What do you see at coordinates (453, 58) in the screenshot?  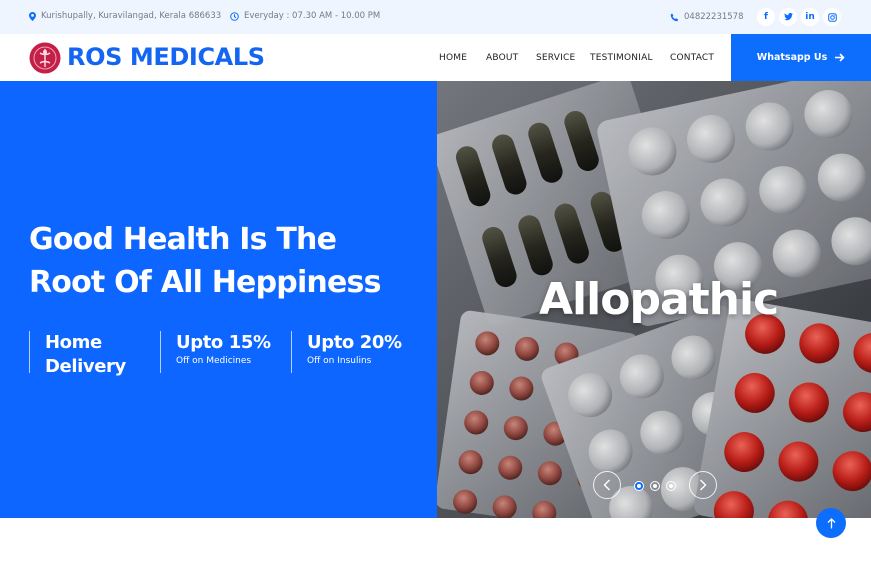 I see `nav-home: HOME` at bounding box center [453, 58].